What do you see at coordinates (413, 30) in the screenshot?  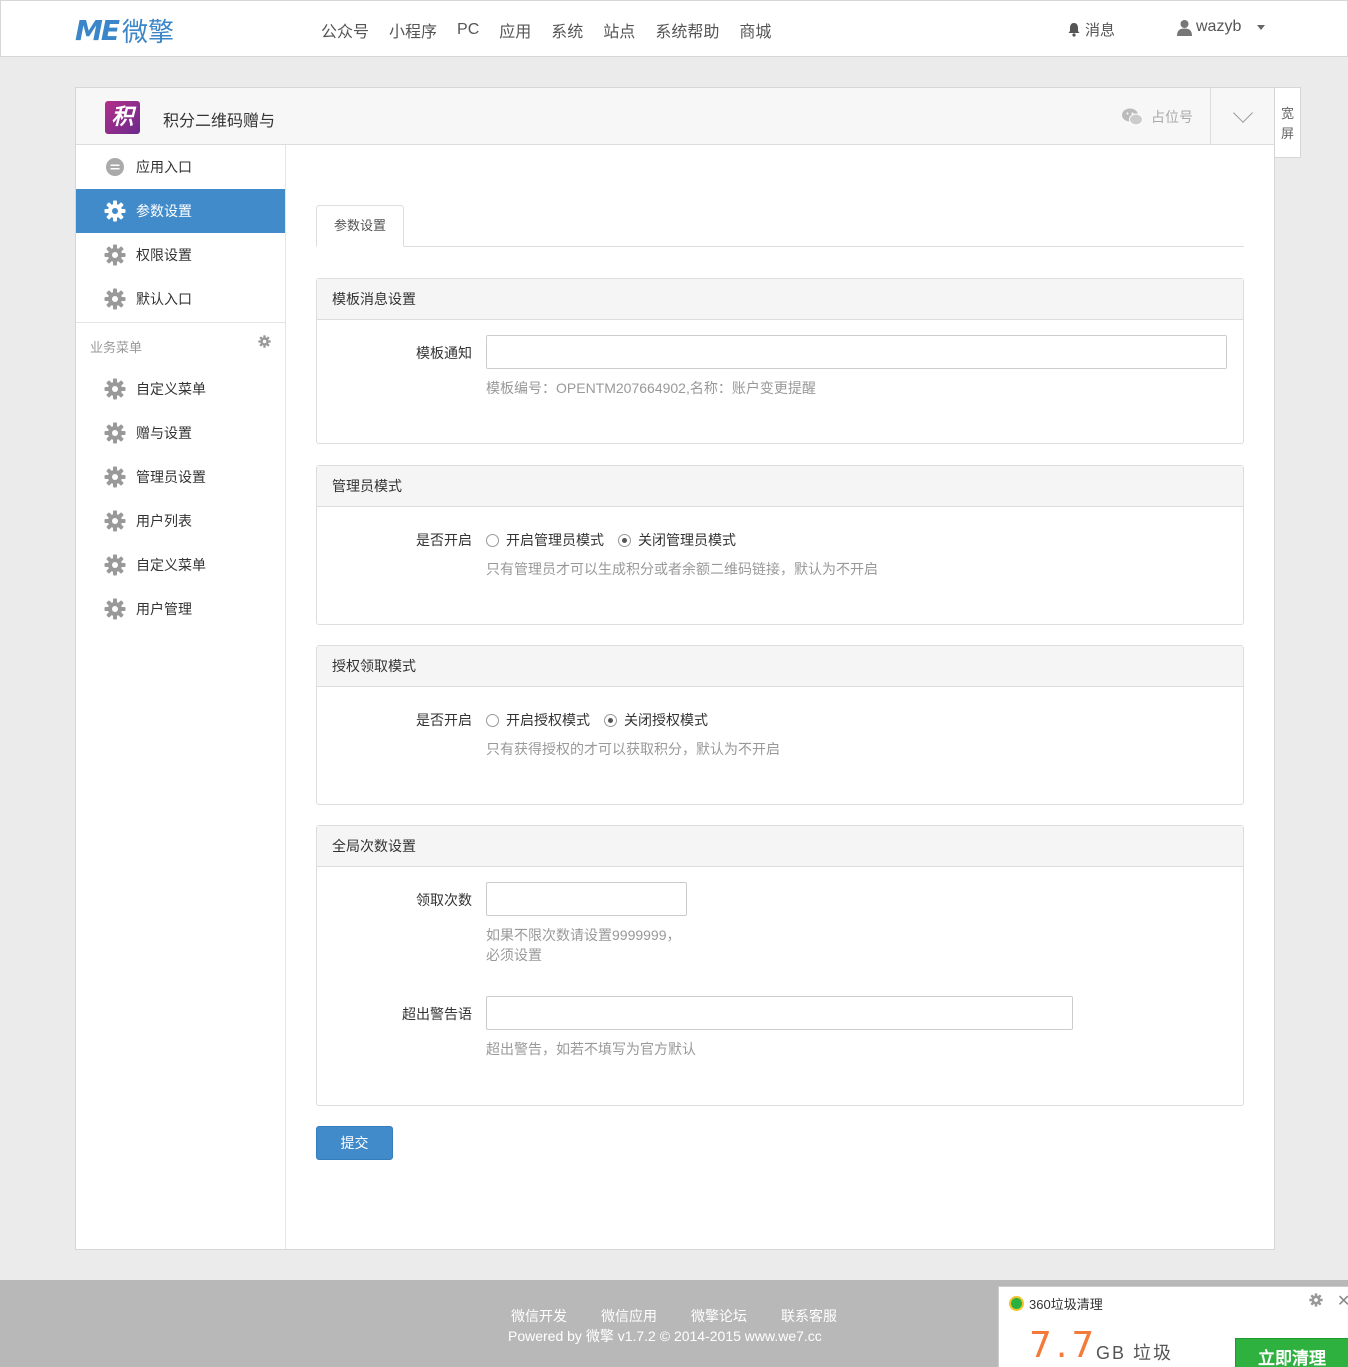 I see `nav-item-miniprogram: 小程序` at bounding box center [413, 30].